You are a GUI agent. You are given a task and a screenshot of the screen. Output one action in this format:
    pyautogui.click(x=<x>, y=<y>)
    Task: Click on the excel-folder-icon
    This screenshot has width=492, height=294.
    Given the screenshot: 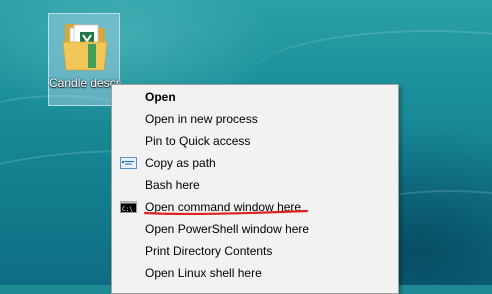 What is the action you would take?
    pyautogui.click(x=85, y=47)
    